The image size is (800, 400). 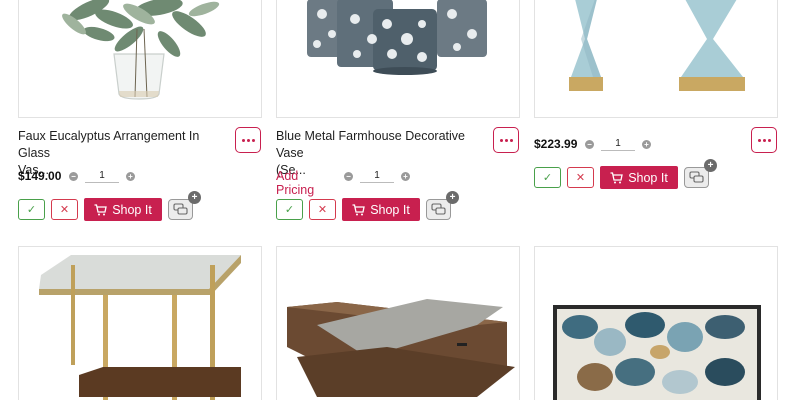 I want to click on product-price: $149.00, so click(x=40, y=176).